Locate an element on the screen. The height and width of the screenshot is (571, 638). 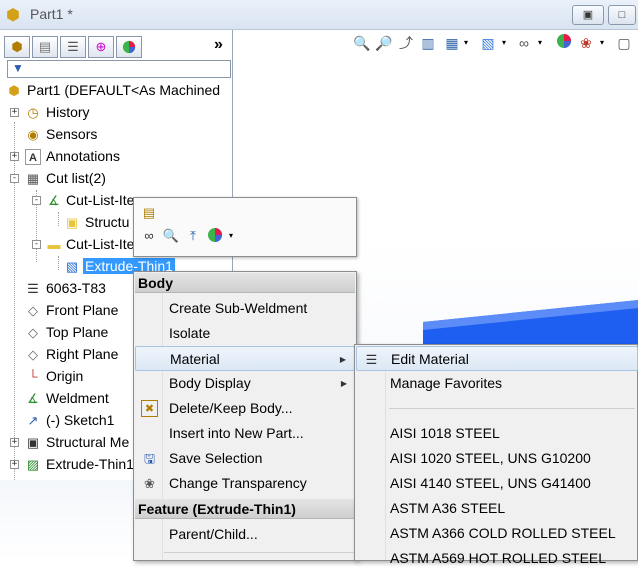
zoom-to-selection-icon: 🔍 is located at coordinates (171, 236).